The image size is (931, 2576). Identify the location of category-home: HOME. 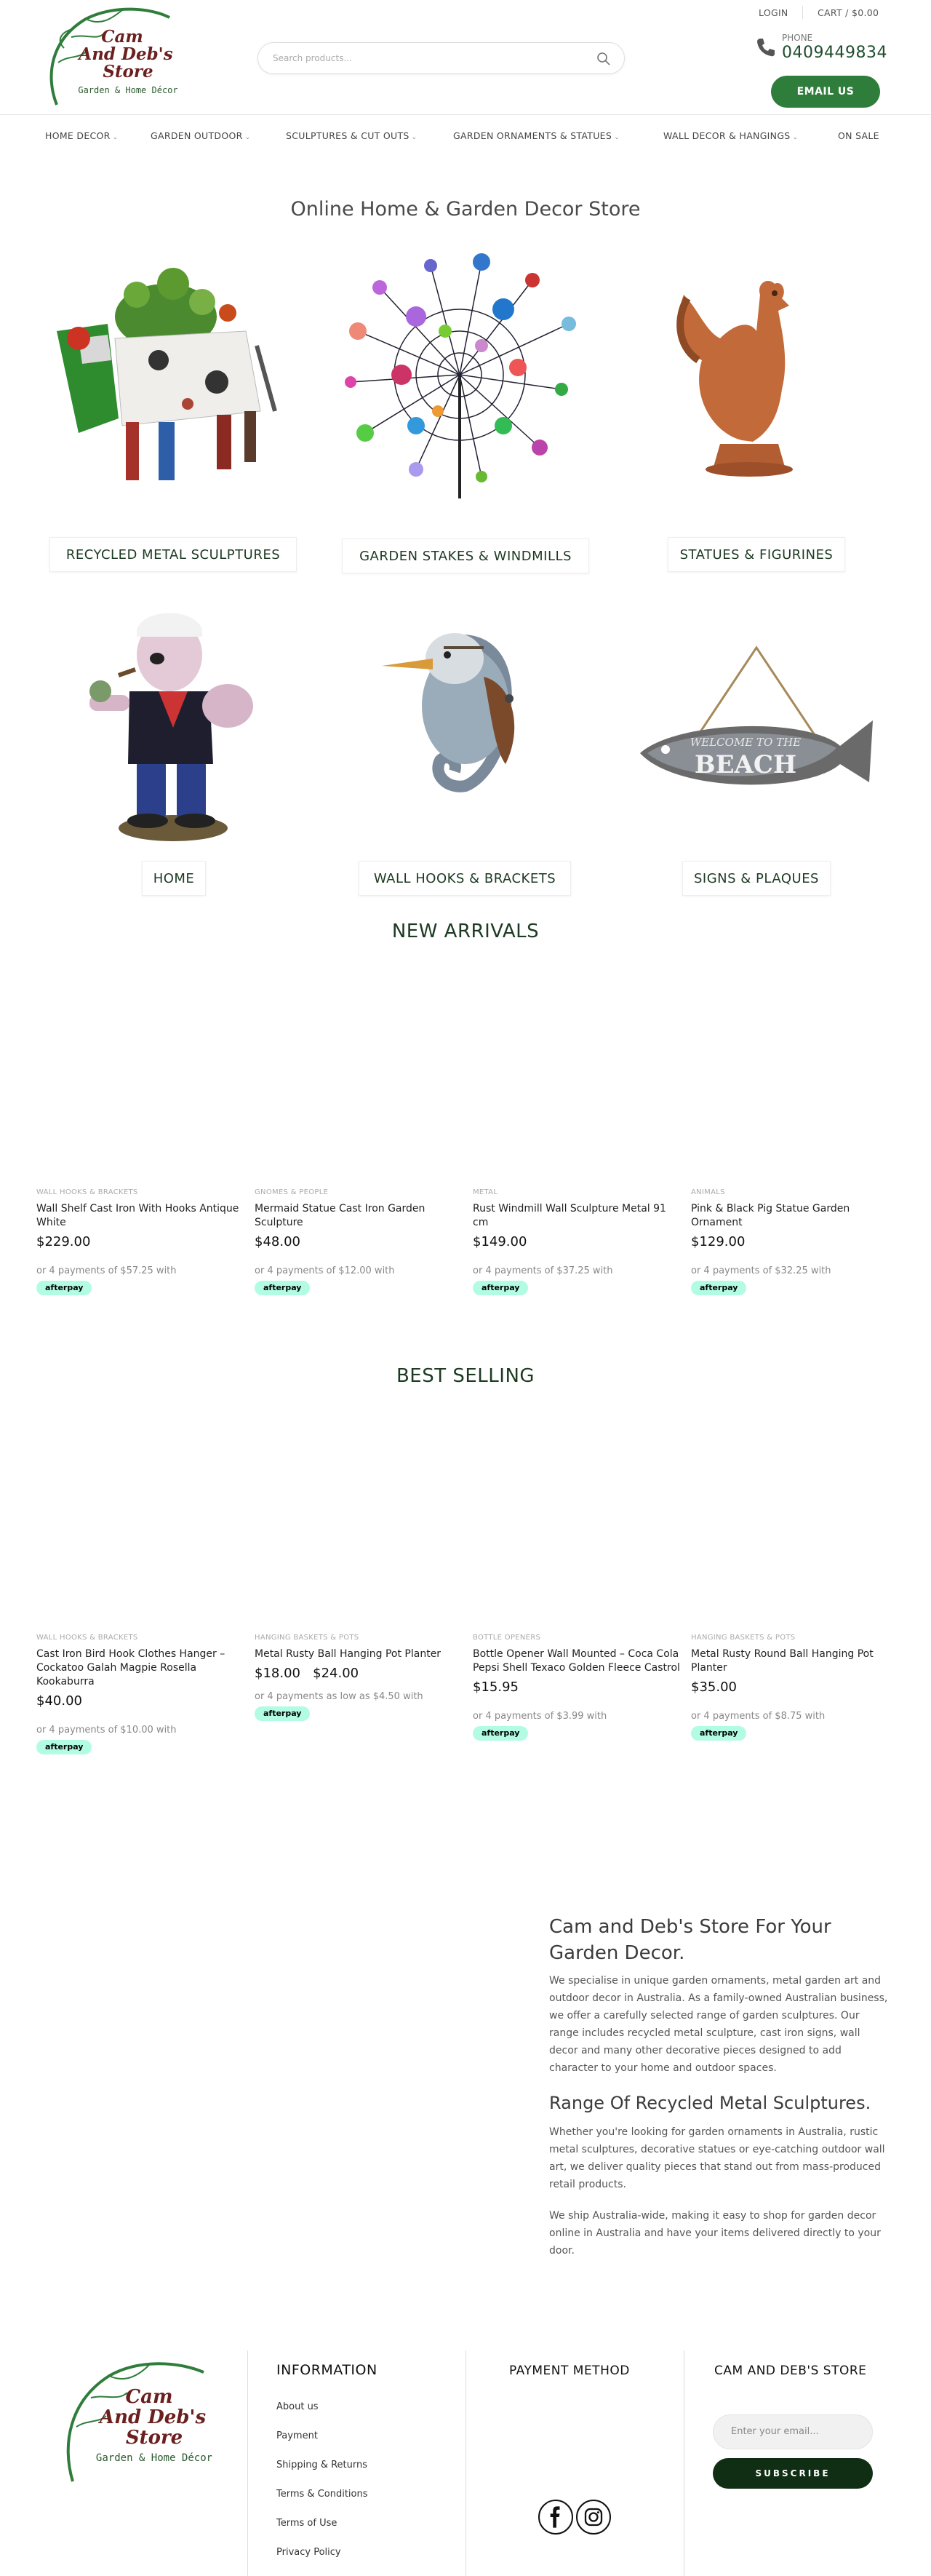
(174, 878).